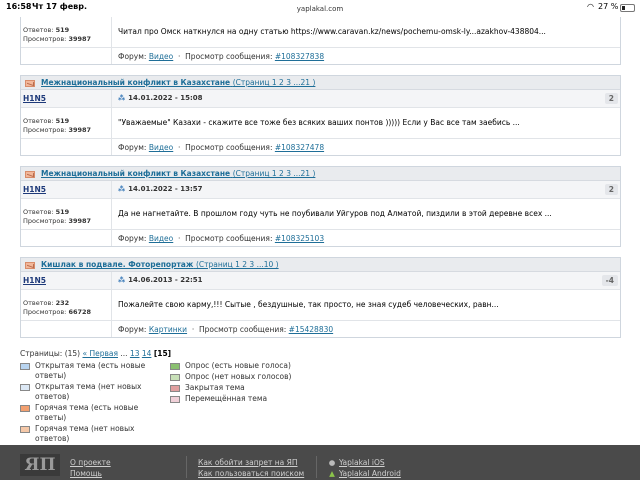  Describe the element at coordinates (175, 388) in the screenshot. I see `lock-icon` at that location.